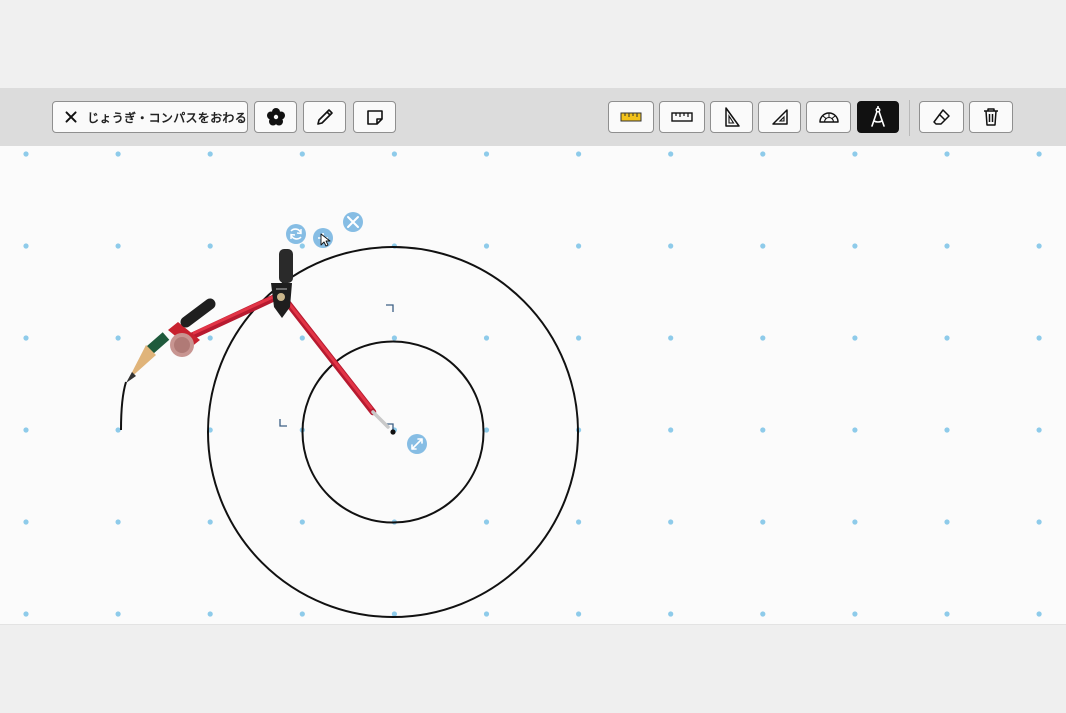 The width and height of the screenshot is (1066, 713). Describe the element at coordinates (380, 419) in the screenshot. I see `compass-needle-tip` at that location.